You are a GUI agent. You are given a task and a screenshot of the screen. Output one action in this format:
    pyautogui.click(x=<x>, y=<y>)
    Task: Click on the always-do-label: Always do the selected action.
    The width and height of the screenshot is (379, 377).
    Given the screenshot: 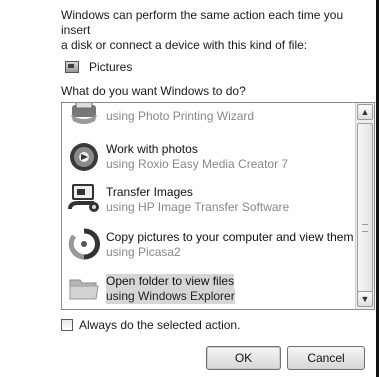 What is the action you would take?
    pyautogui.click(x=160, y=325)
    